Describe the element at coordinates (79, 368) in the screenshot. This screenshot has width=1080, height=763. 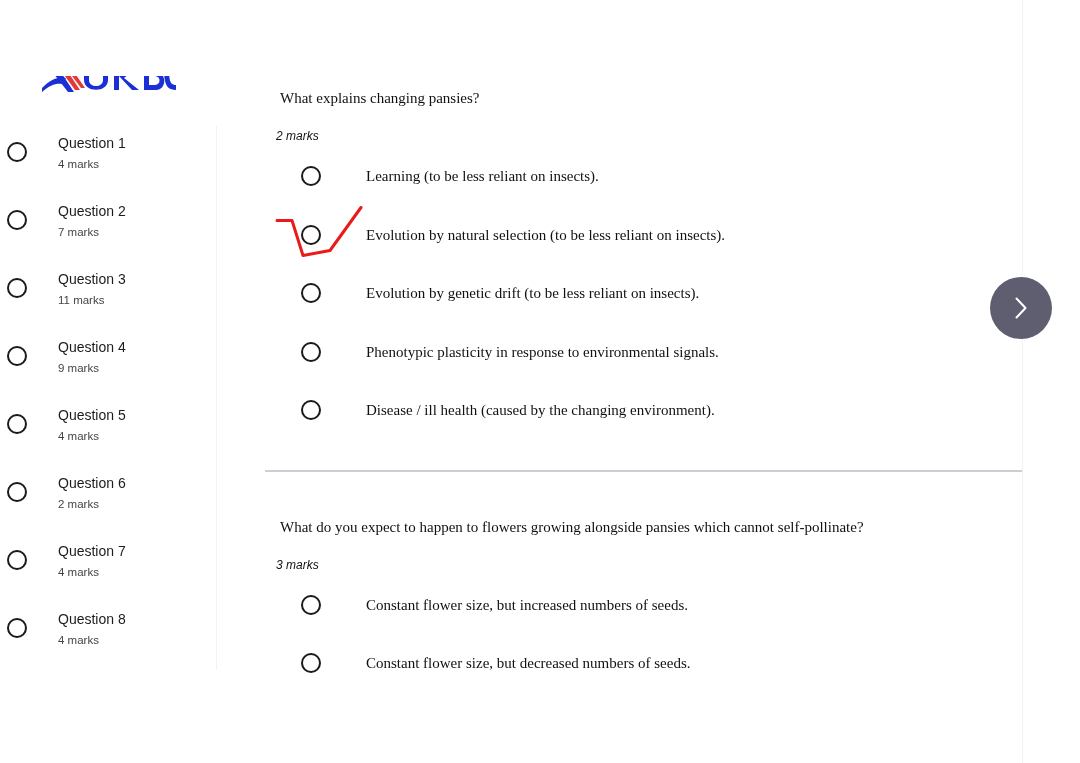
I see `marks-text: 9 marks` at that location.